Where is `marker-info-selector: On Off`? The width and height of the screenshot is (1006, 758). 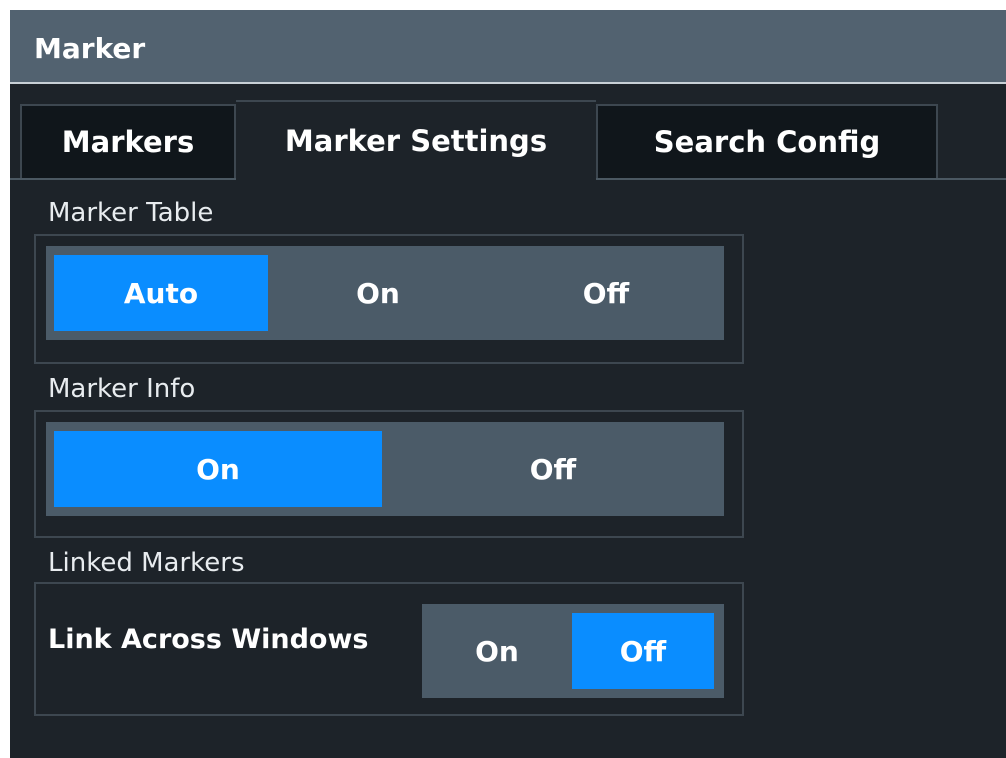
marker-info-selector: On Off is located at coordinates (385, 469).